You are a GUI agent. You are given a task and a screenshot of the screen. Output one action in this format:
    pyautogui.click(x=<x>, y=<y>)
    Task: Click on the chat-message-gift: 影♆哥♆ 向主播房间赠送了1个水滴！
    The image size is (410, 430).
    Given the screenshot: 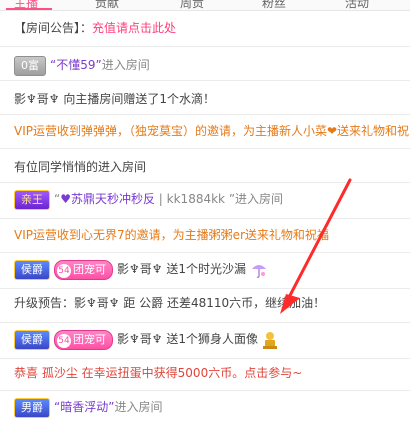 What is the action you would take?
    pyautogui.click(x=212, y=99)
    